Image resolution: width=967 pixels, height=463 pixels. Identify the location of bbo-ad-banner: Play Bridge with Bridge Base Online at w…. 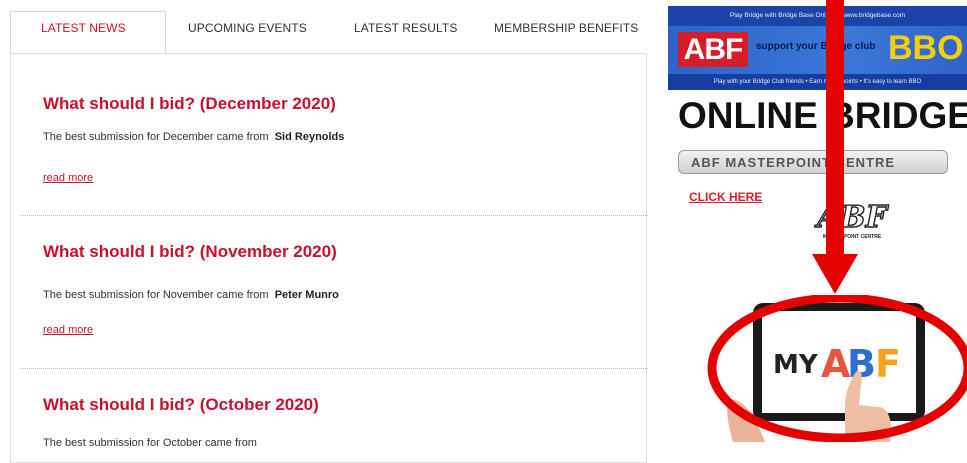
(817, 48).